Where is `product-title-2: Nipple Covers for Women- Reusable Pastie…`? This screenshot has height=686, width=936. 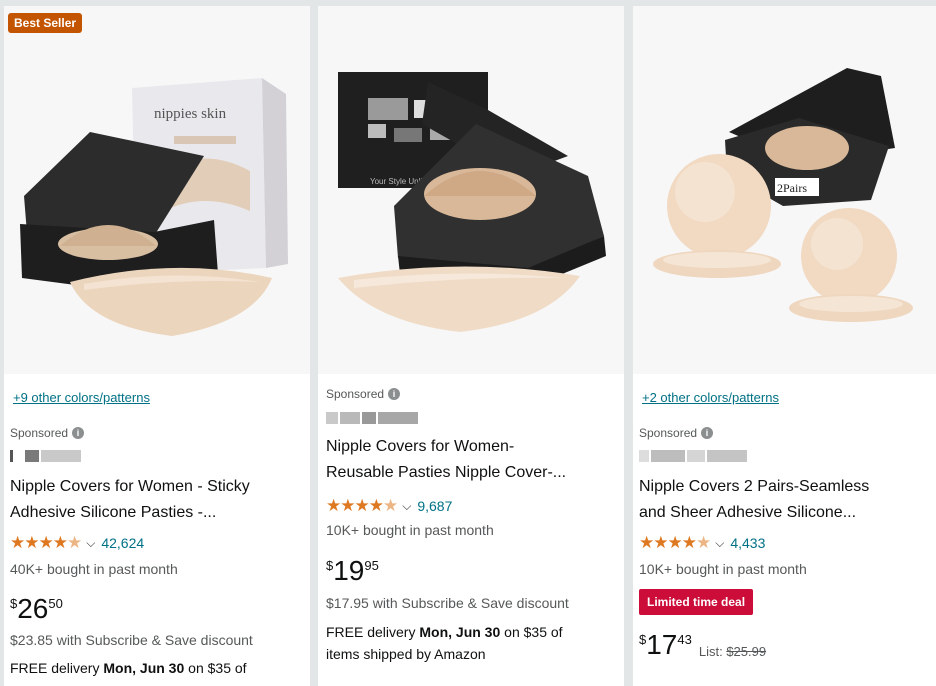 product-title-2: Nipple Covers for Women- Reusable Pastie… is located at coordinates (474, 460).